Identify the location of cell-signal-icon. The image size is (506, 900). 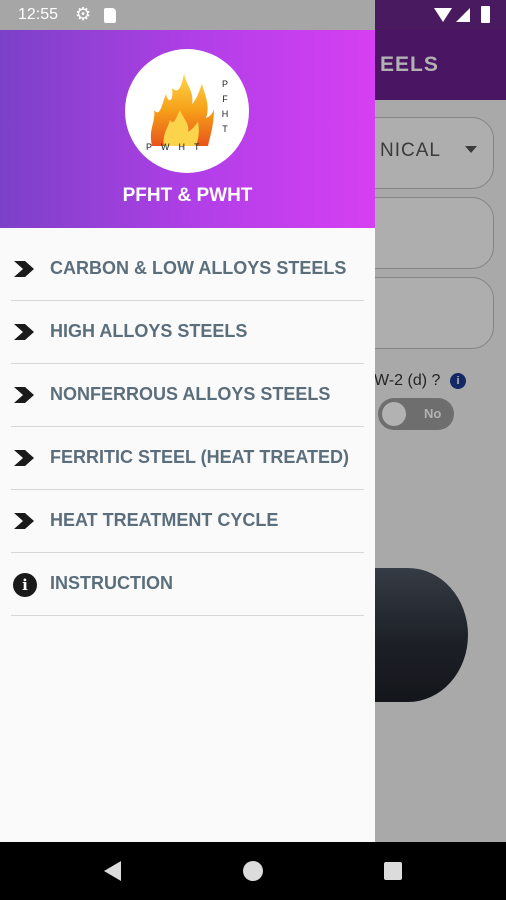
(463, 15).